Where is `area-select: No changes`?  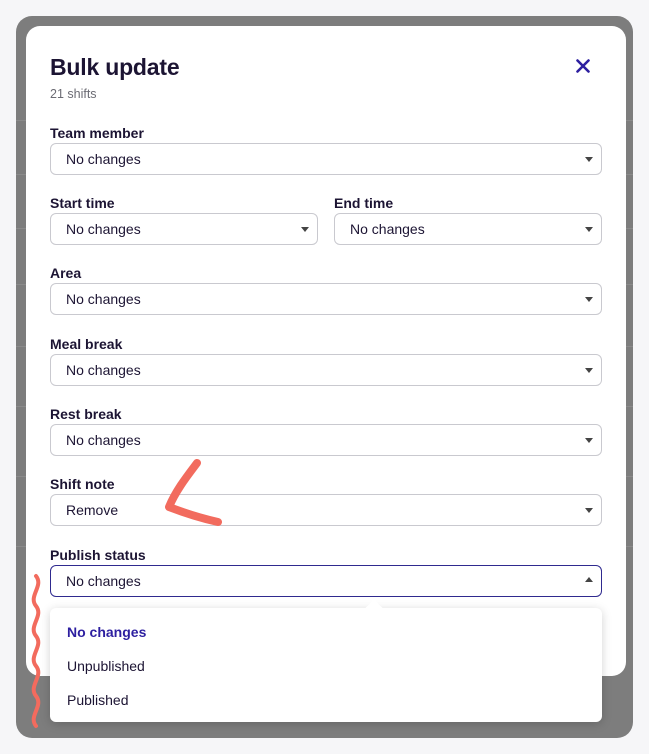
area-select: No changes is located at coordinates (326, 299).